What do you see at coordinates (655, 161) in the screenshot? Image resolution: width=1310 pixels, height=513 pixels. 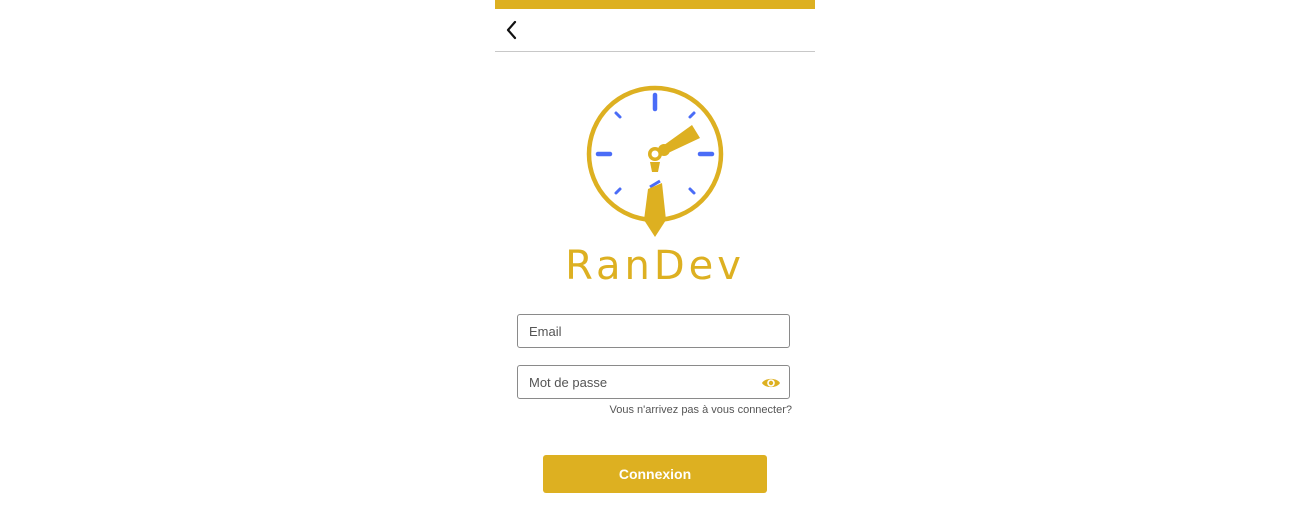 I see `clock-tie-logo-icon` at bounding box center [655, 161].